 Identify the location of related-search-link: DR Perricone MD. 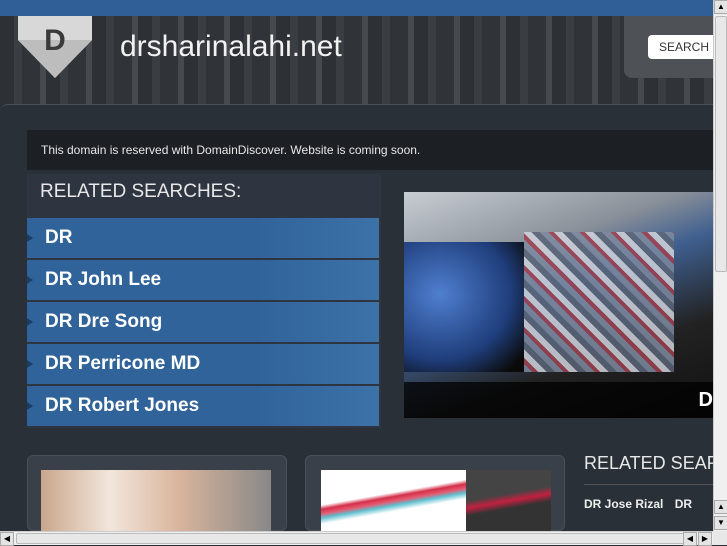
(203, 364).